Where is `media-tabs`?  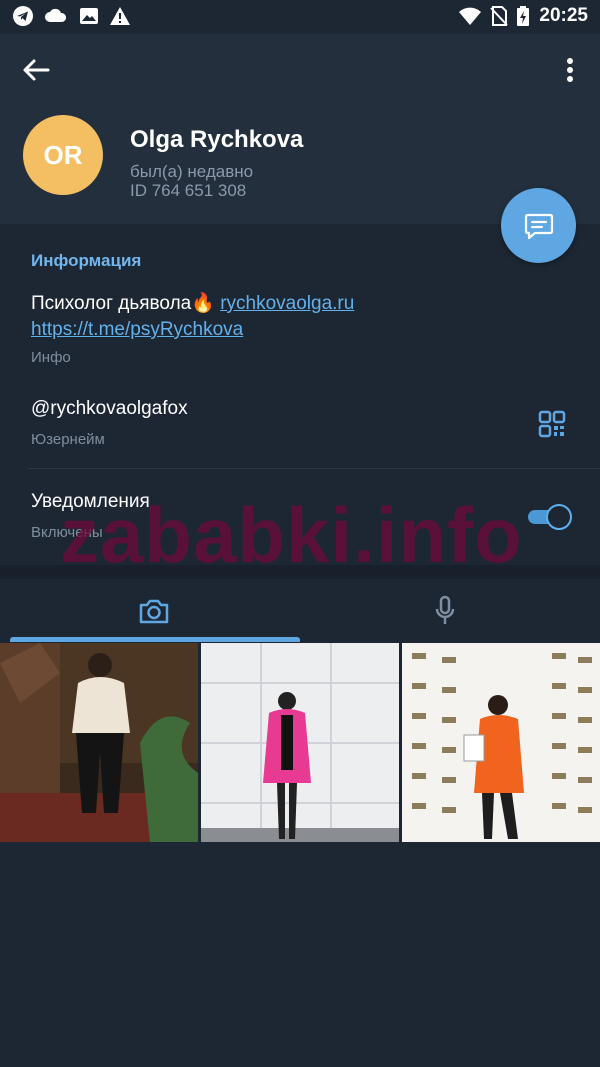
media-tabs is located at coordinates (300, 611).